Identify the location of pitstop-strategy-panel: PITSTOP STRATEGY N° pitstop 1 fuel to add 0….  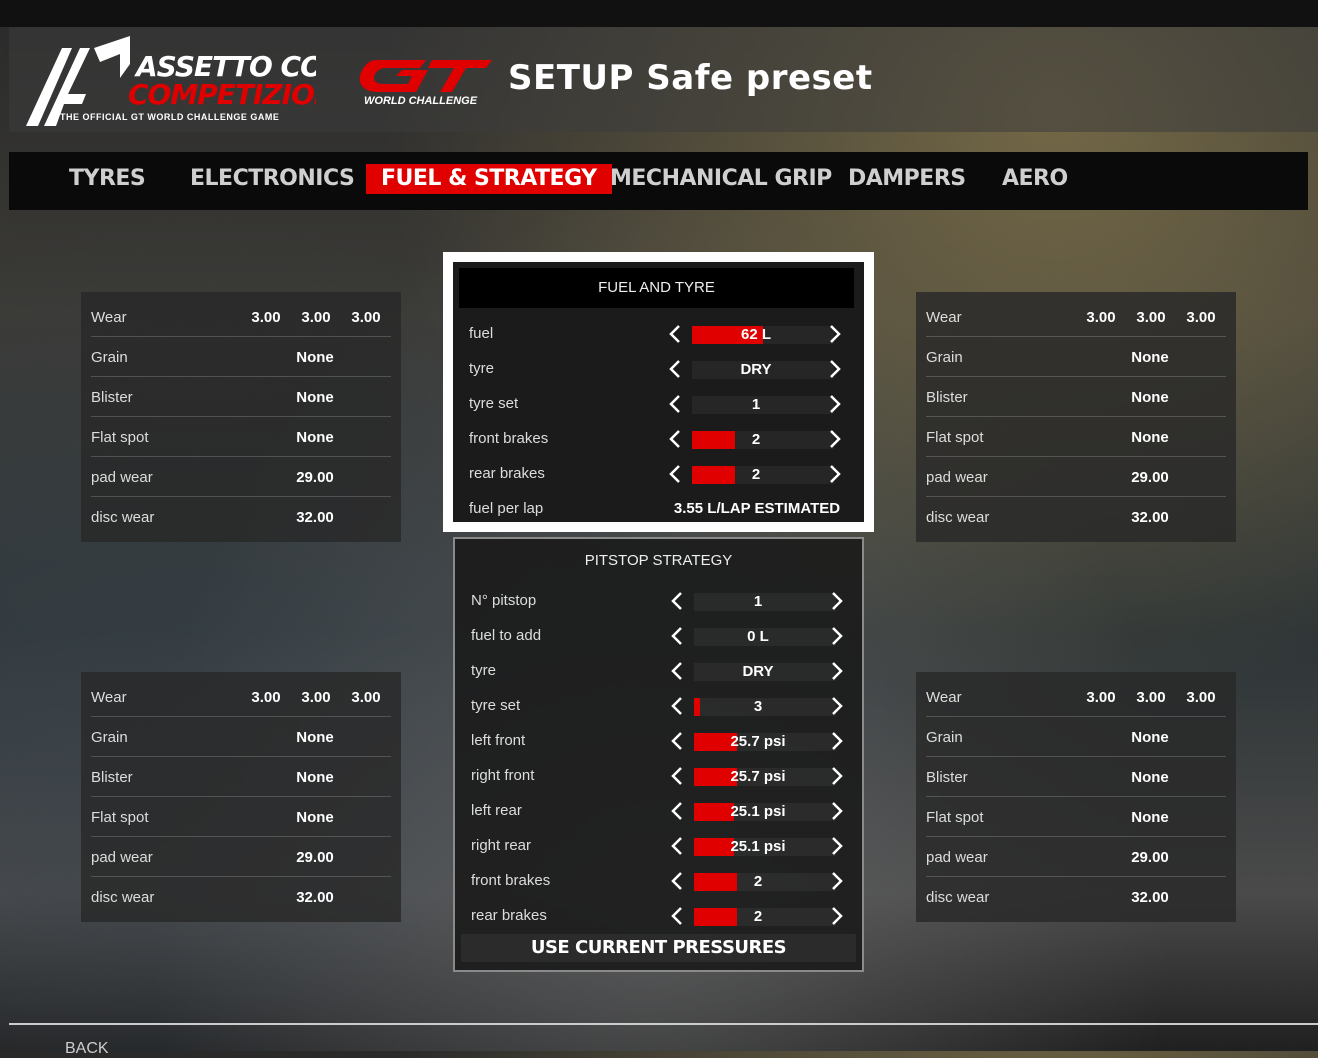
(658, 754).